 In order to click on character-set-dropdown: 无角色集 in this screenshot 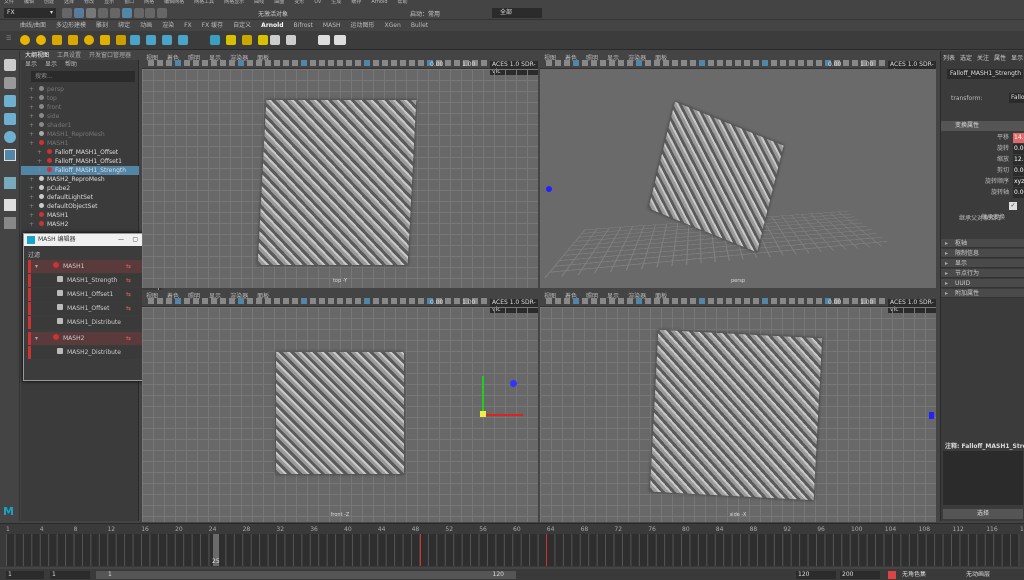, I will do `click(914, 575)`.